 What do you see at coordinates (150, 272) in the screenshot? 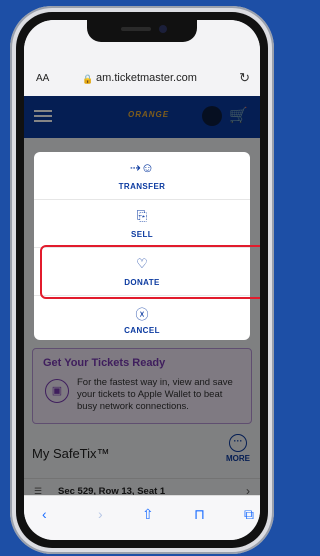
I see `donate-highlight-box` at bounding box center [150, 272].